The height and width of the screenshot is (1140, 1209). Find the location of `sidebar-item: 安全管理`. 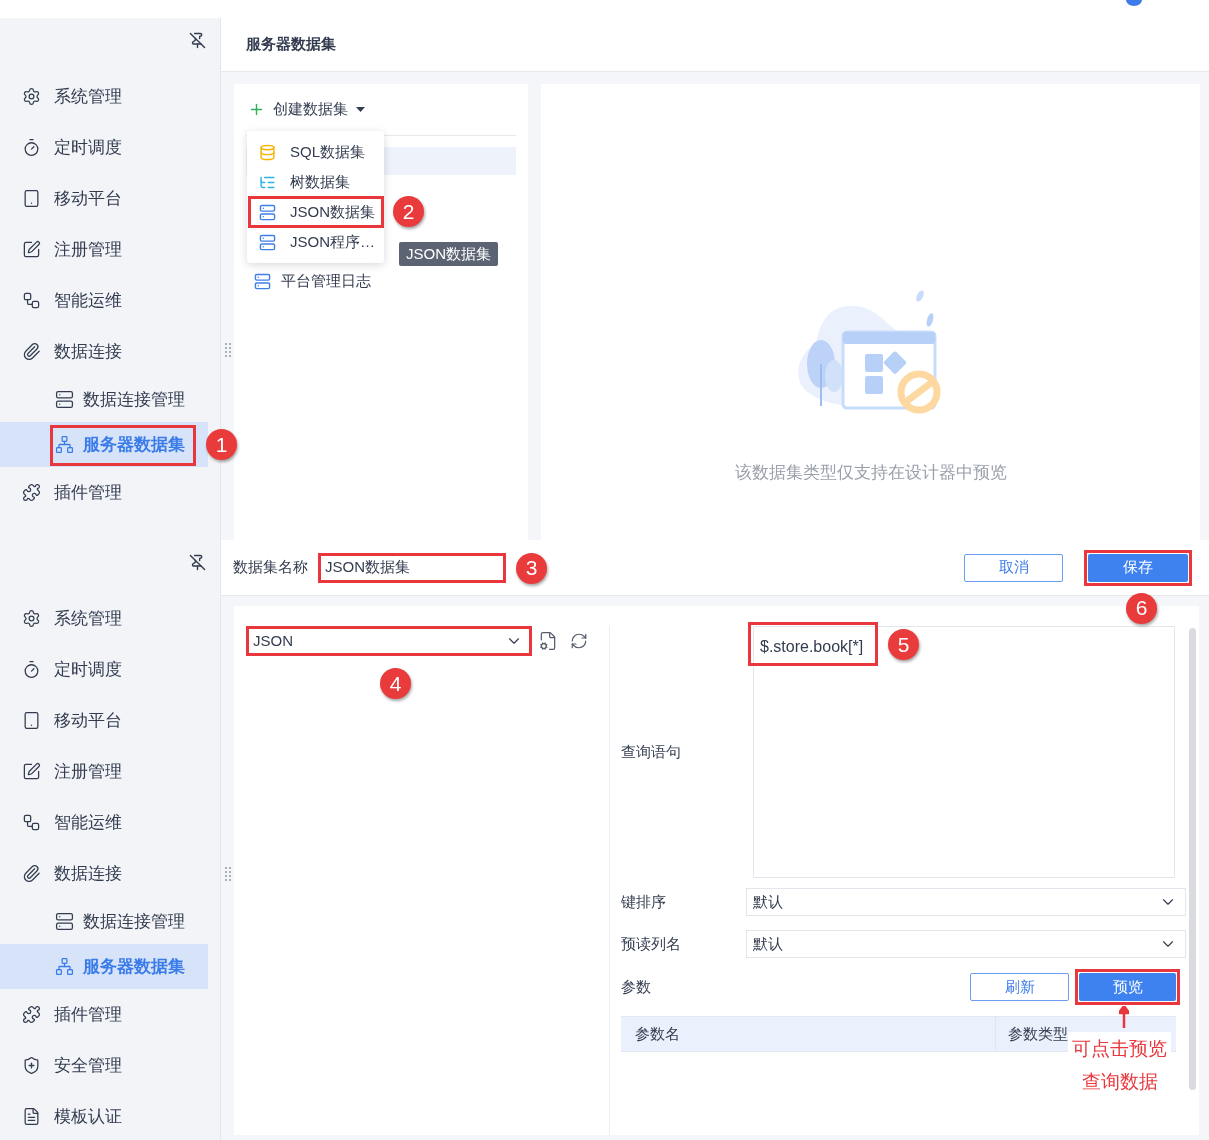

sidebar-item: 安全管理 is located at coordinates (110, 1065).